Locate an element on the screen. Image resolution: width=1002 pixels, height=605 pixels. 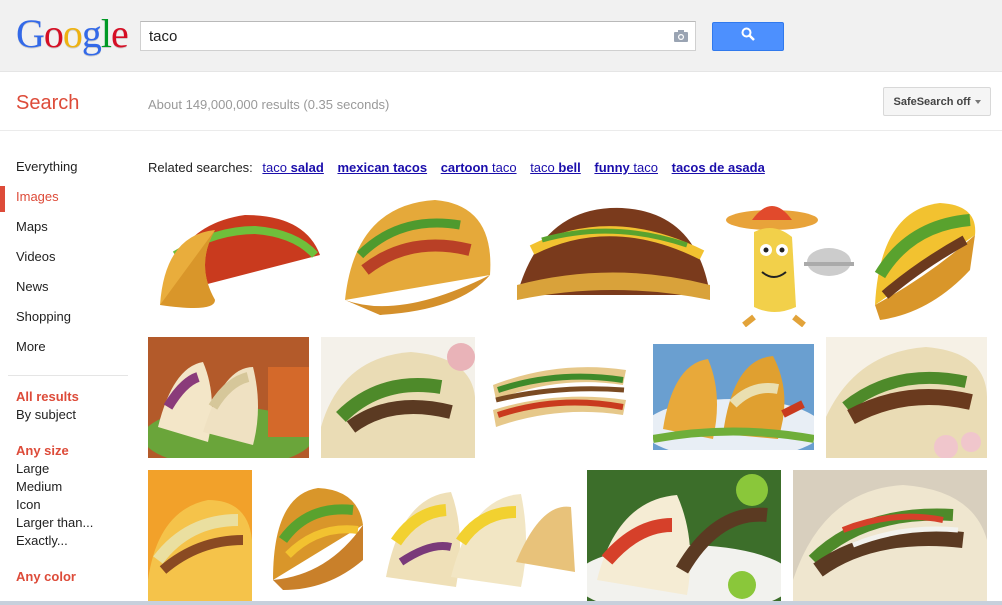
related-link: tacos de asada is located at coordinates (718, 167).